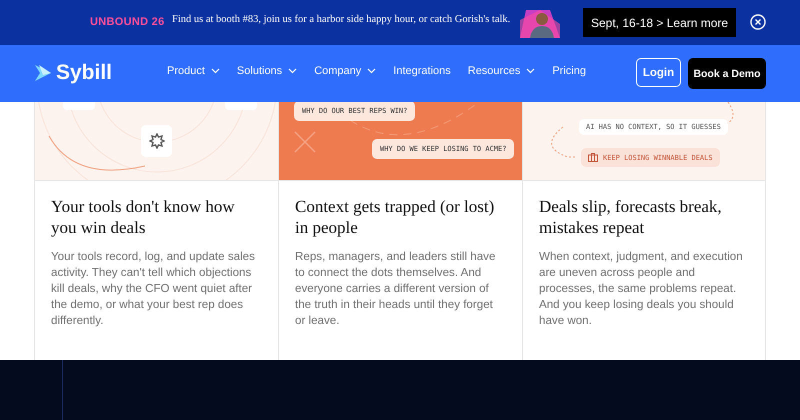  I want to click on nav-item: Resources, so click(502, 71).